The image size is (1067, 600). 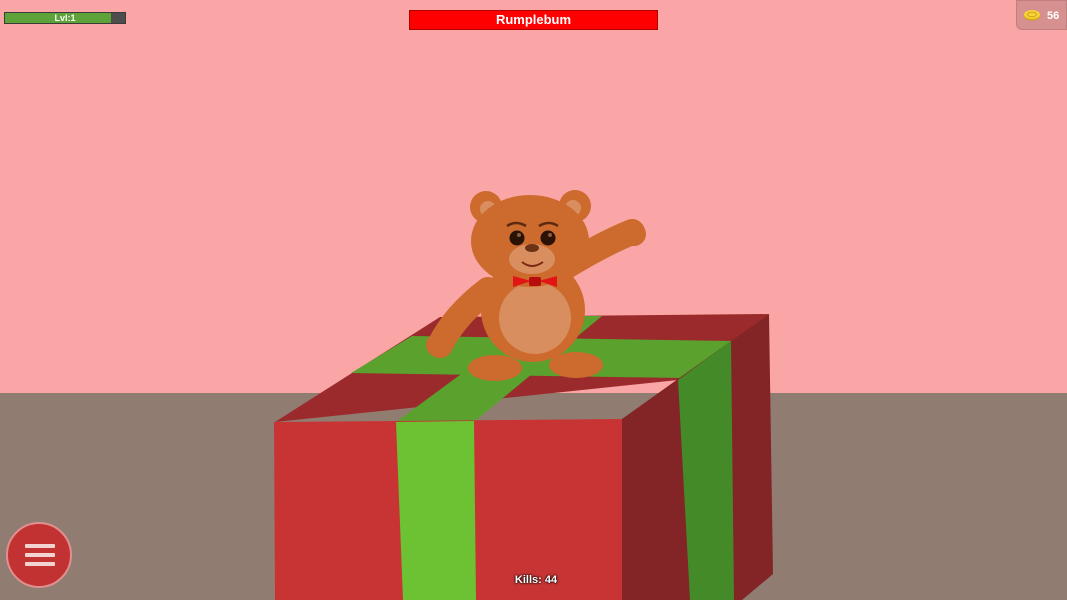 I want to click on bear-right-paw, so click(x=634, y=234).